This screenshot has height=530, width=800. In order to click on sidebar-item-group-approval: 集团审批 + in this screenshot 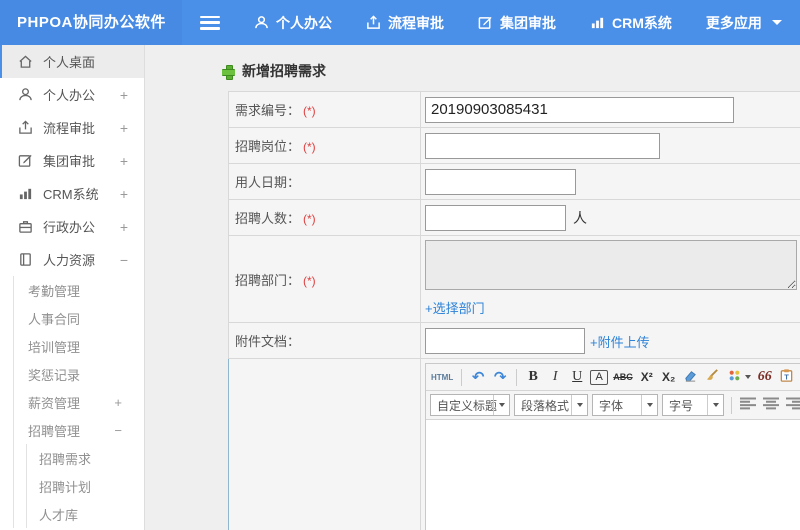, I will do `click(72, 160)`.